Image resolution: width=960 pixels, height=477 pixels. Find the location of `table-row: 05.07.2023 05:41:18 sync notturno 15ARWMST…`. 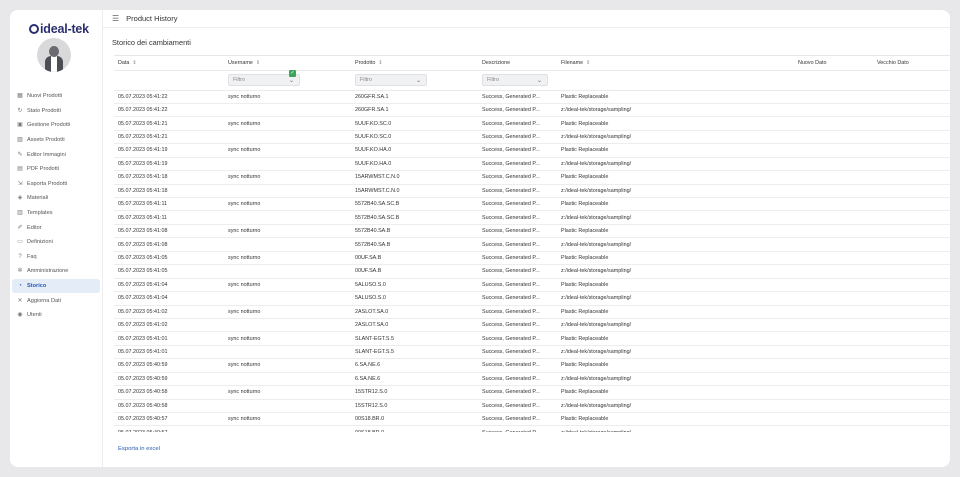

table-row: 05.07.2023 05:41:18 sync notturno 15ARWMST… is located at coordinates (532, 177).